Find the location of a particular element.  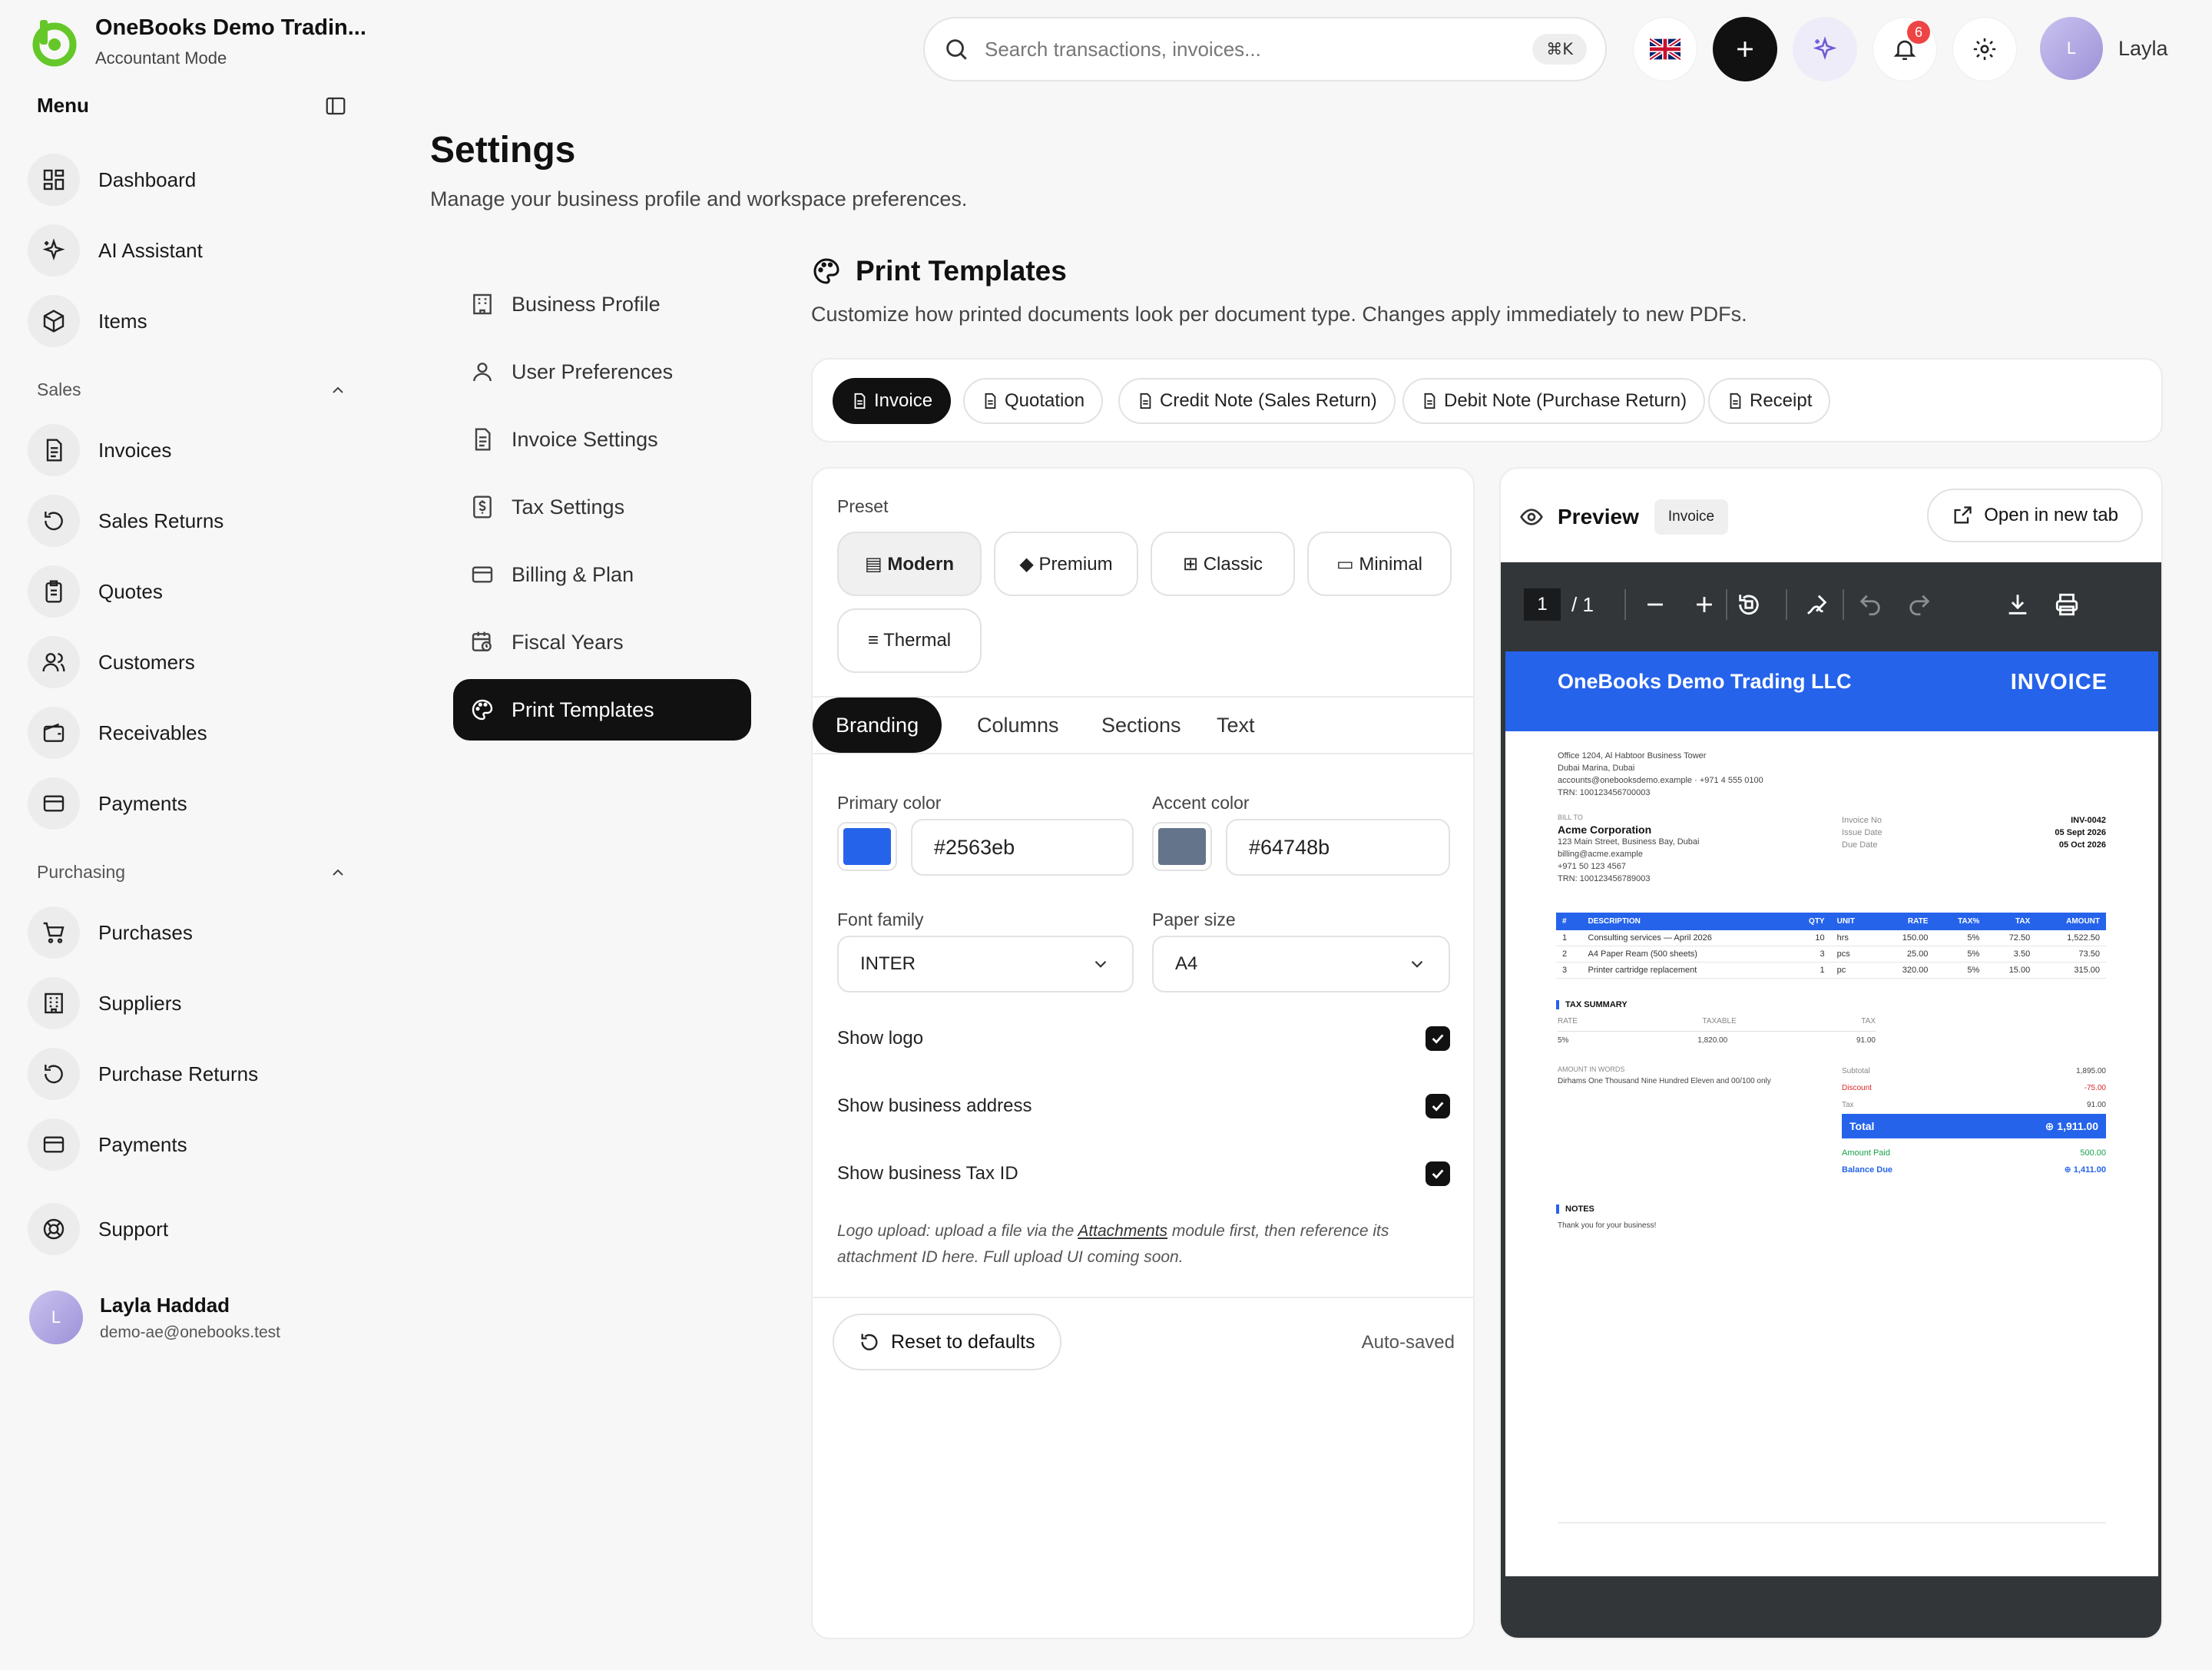

sparkles-icon is located at coordinates (1825, 48).